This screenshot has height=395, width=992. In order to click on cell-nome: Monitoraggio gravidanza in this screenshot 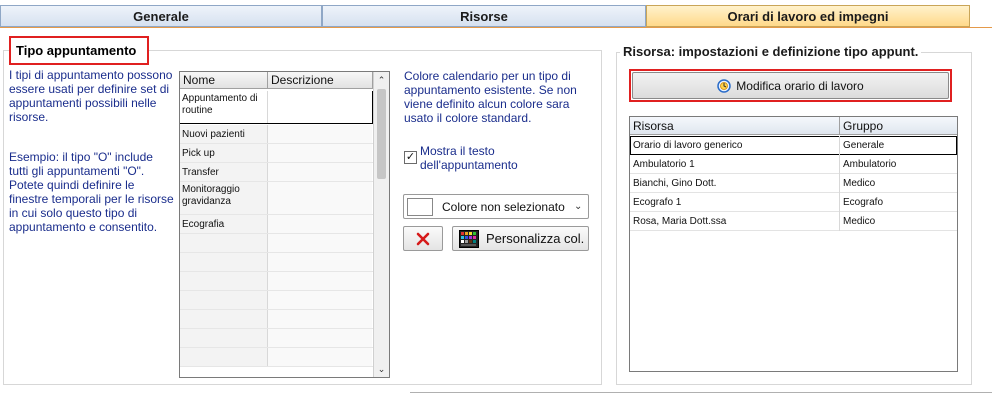, I will do `click(224, 198)`.